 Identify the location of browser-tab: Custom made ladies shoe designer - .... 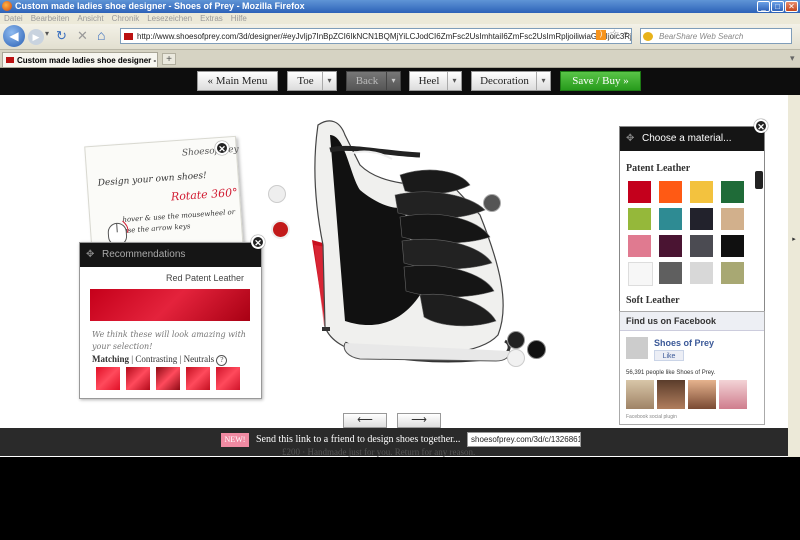
(80, 59).